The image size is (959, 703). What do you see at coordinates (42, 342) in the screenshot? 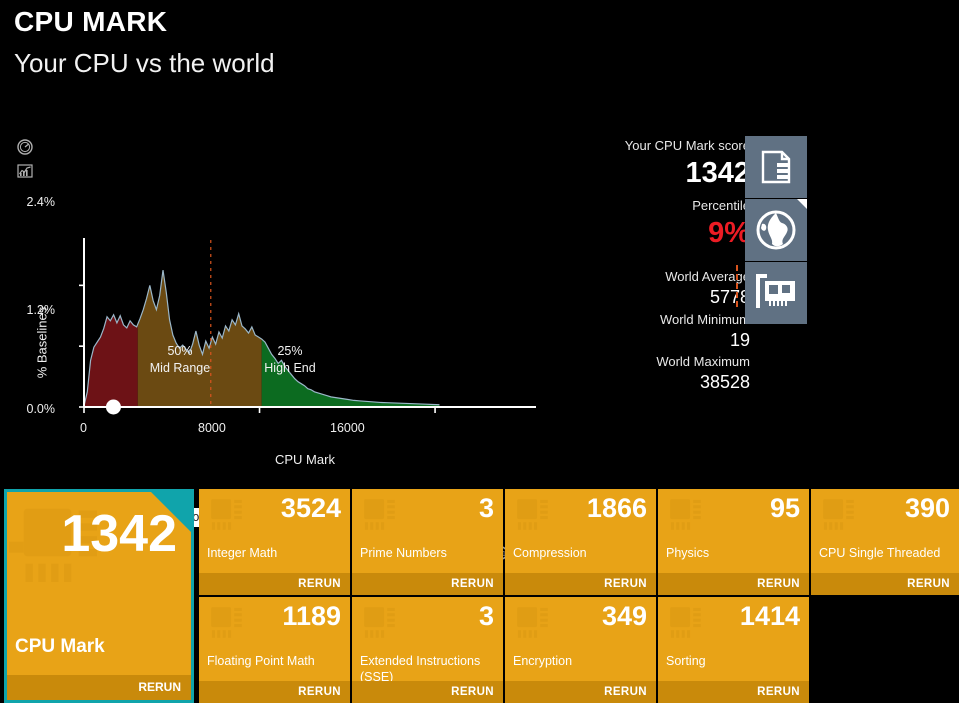
I see `chart-y-axis-label: % Baselines` at bounding box center [42, 342].